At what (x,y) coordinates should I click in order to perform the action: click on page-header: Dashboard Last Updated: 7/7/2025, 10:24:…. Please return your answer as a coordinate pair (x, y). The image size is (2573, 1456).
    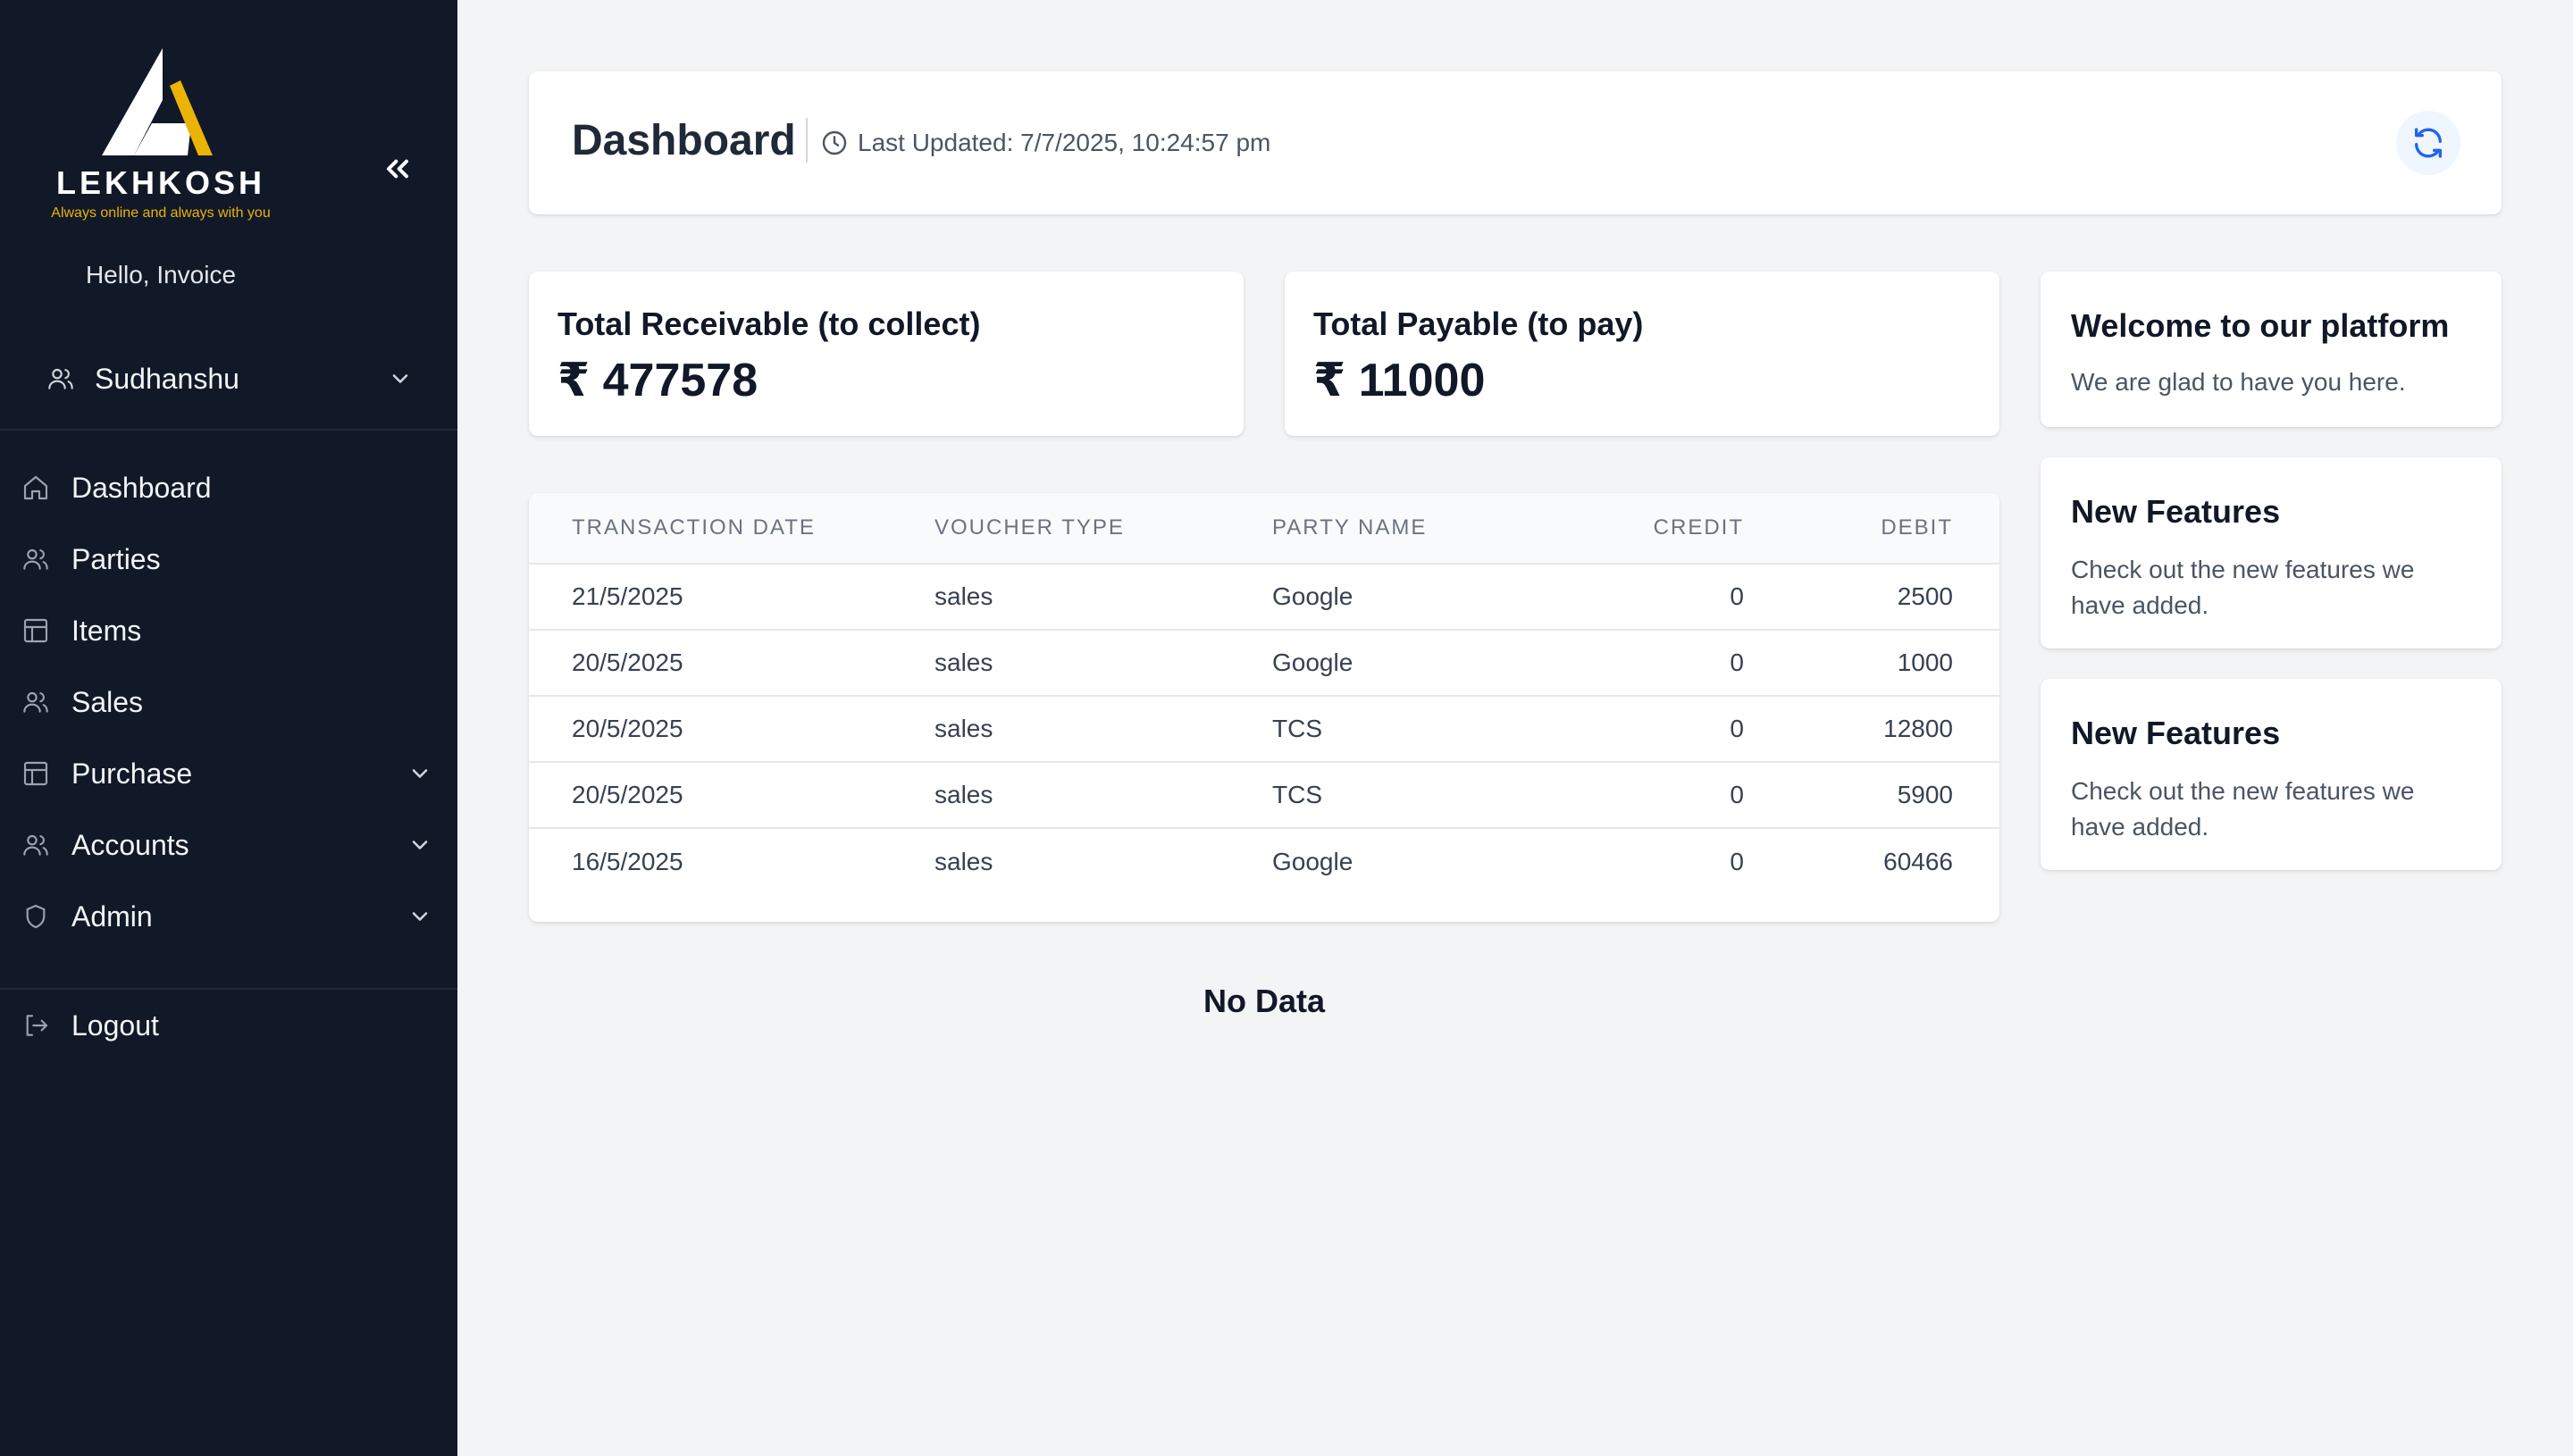
    Looking at the image, I should click on (1515, 142).